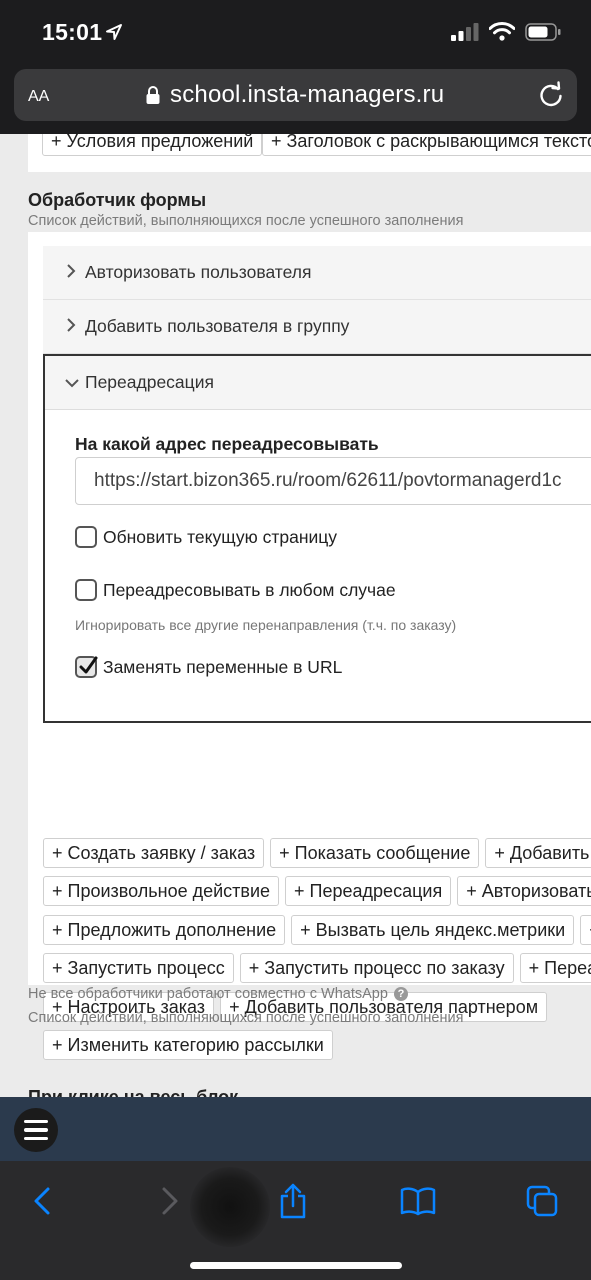 This screenshot has height=1280, width=591. Describe the element at coordinates (164, 930) in the screenshot. I see `add-offer-addon-button: + Предложить дополнение` at that location.